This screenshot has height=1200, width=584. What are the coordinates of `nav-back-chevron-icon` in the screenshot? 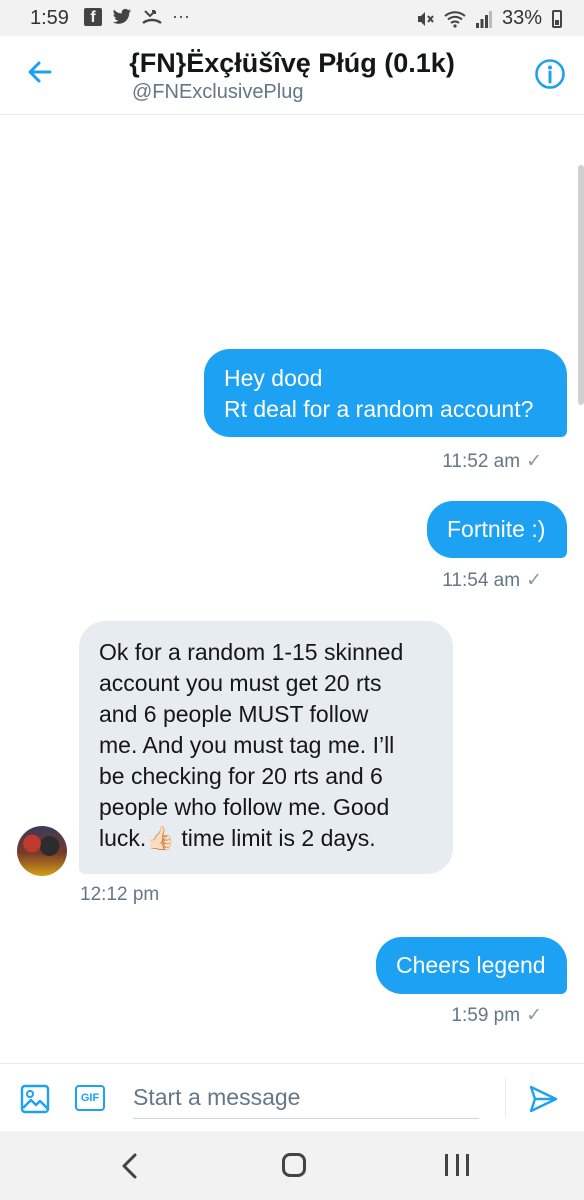 It's located at (130, 1166).